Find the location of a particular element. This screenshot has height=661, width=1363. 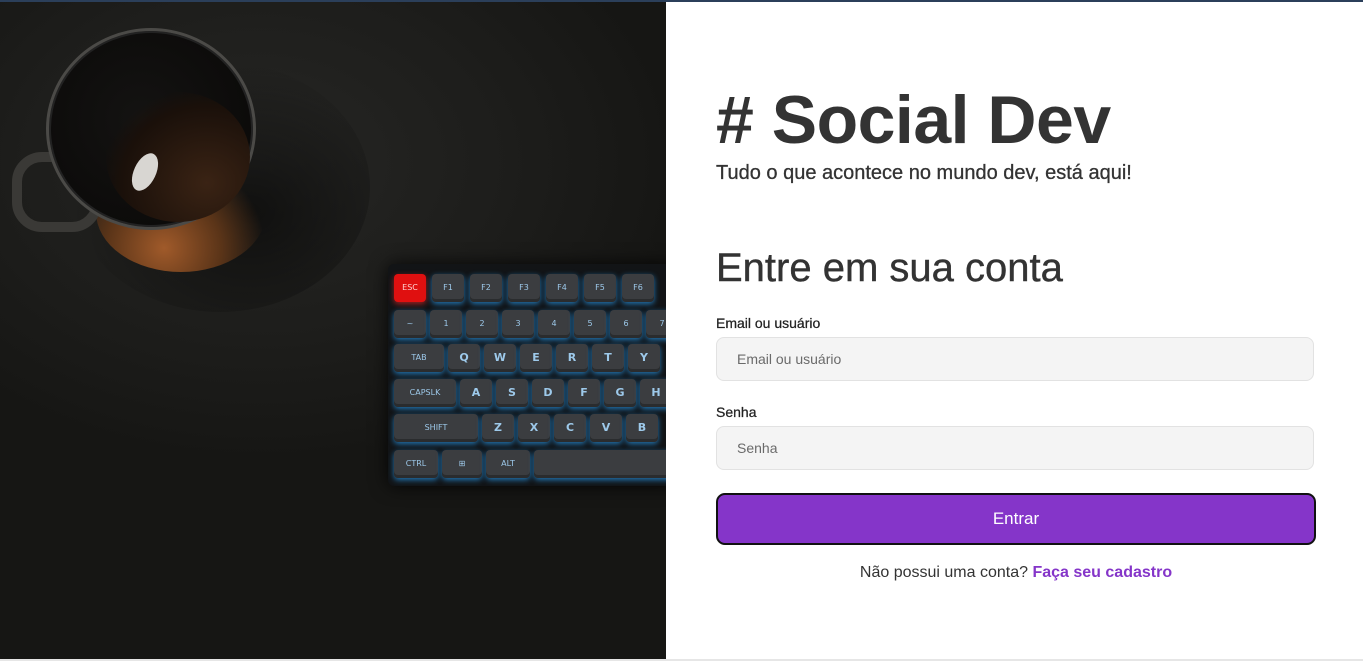

keyboard-key: W is located at coordinates (500, 358).